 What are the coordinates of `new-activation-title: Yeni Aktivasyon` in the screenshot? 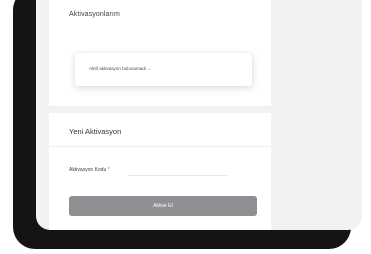 It's located at (95, 131).